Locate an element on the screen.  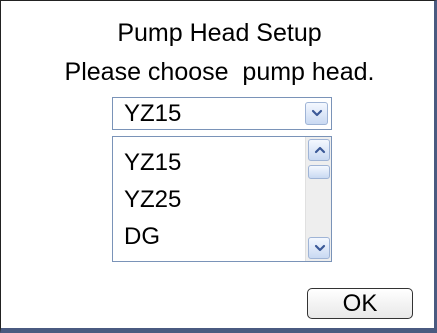
pump-head-combobox: YZ15 is located at coordinates (222, 113).